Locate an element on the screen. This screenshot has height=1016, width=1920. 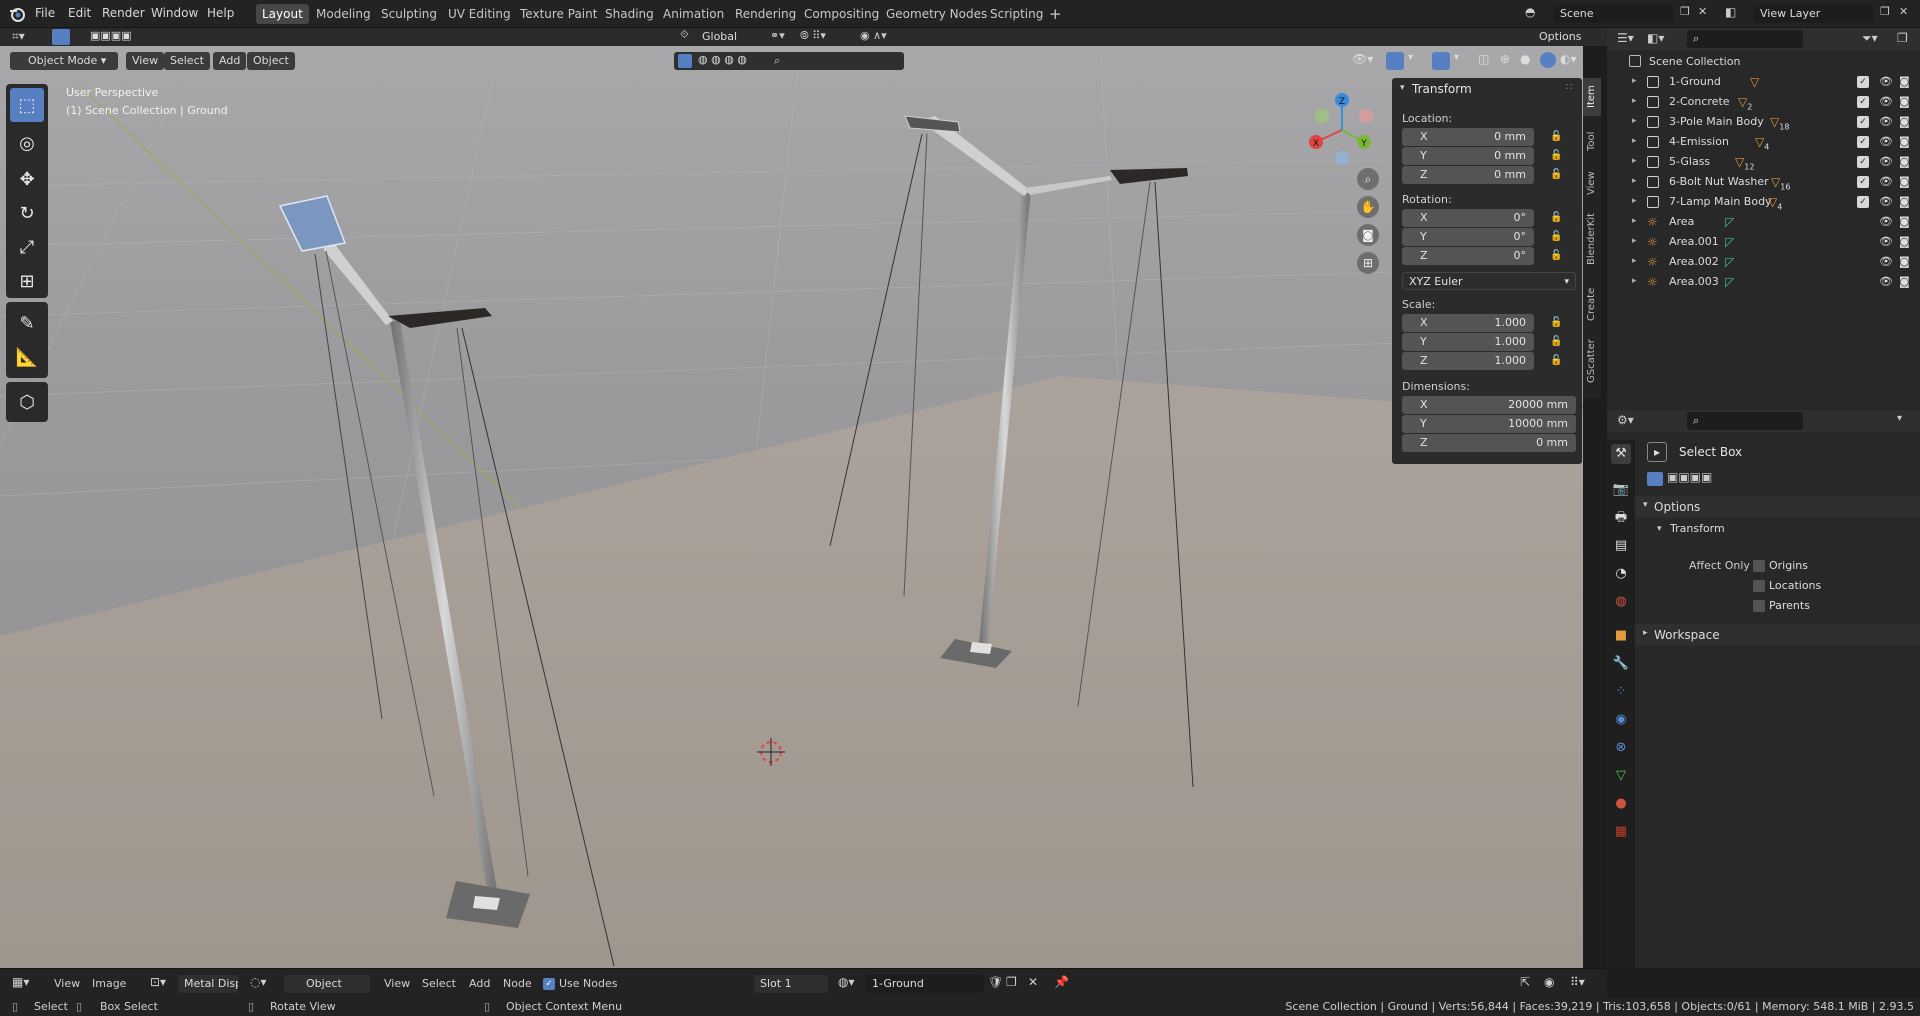
pin-icon: 📌 is located at coordinates (1061, 982).